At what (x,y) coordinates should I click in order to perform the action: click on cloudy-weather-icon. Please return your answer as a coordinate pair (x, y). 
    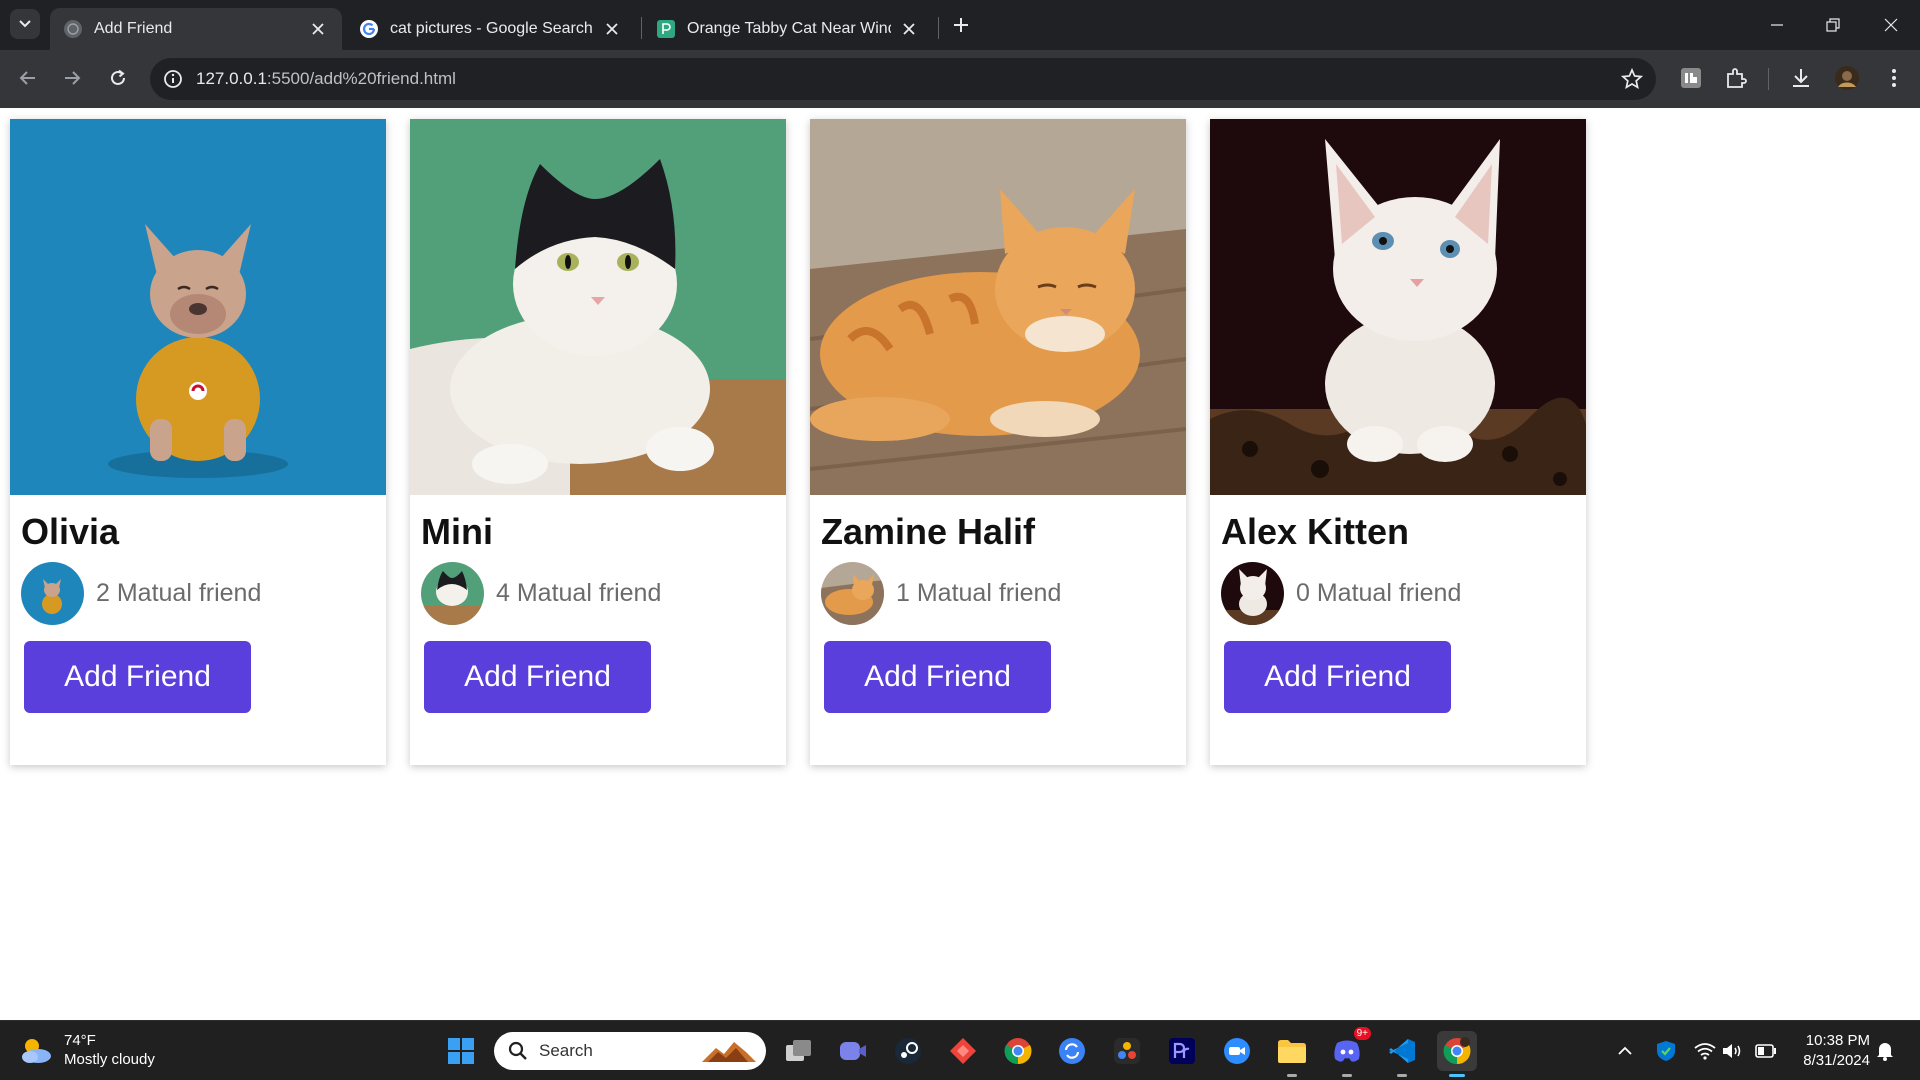
    Looking at the image, I should click on (36, 1051).